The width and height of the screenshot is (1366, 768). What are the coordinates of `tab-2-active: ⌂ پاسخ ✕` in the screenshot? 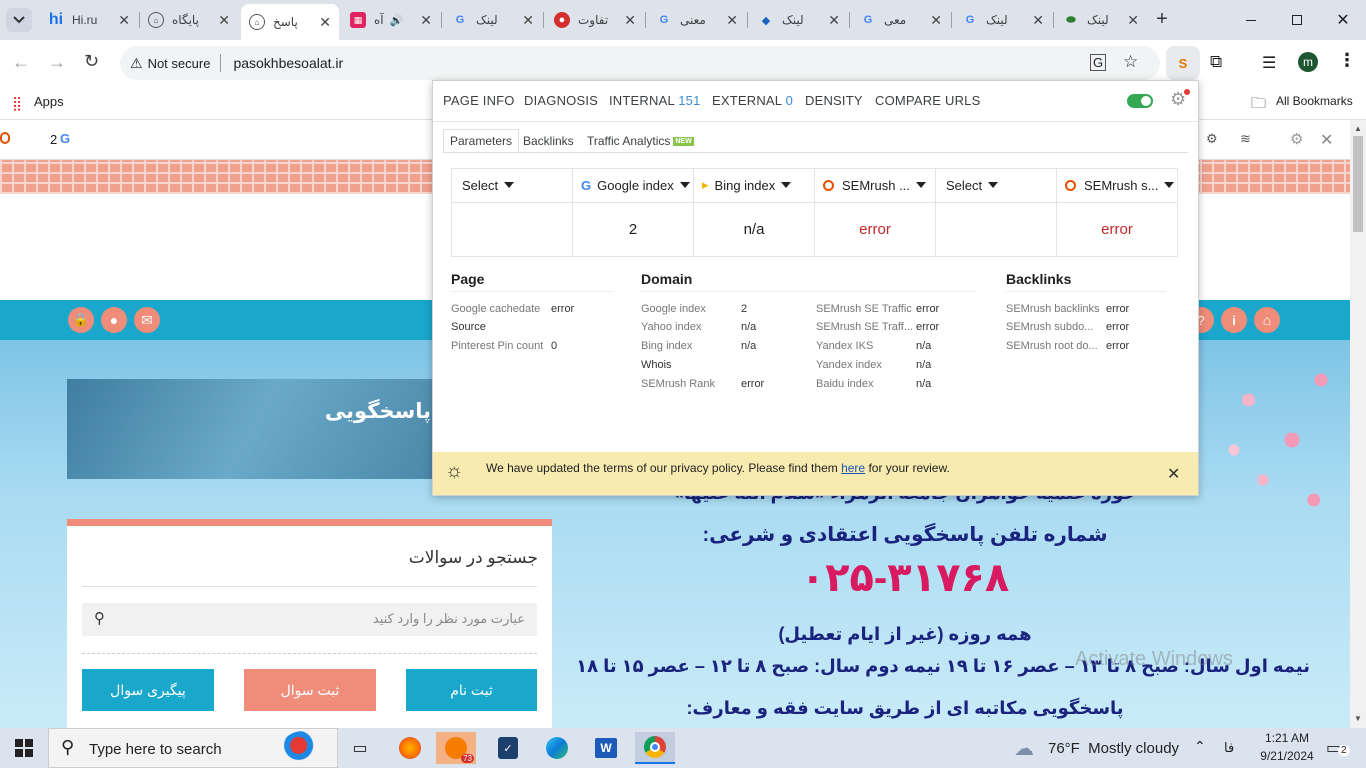 It's located at (290, 22).